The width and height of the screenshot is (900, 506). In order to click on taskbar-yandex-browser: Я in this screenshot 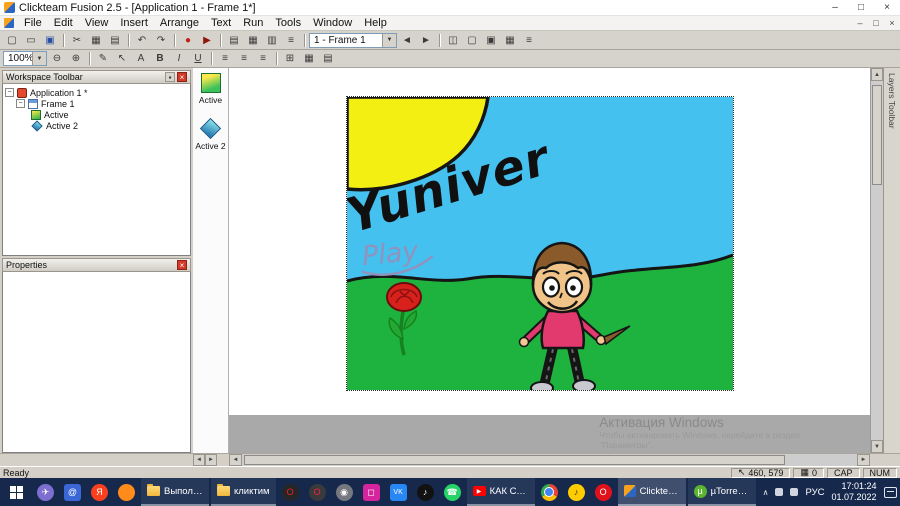, I will do `click(99, 492)`.